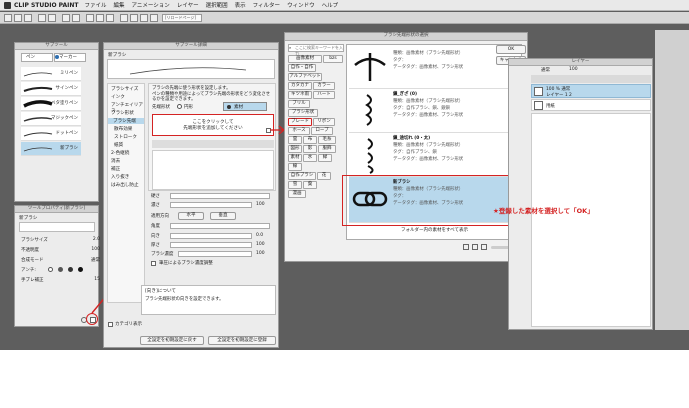 The width and height of the screenshot is (689, 408). What do you see at coordinates (76, 18) in the screenshot?
I see `transform-icon` at bounding box center [76, 18].